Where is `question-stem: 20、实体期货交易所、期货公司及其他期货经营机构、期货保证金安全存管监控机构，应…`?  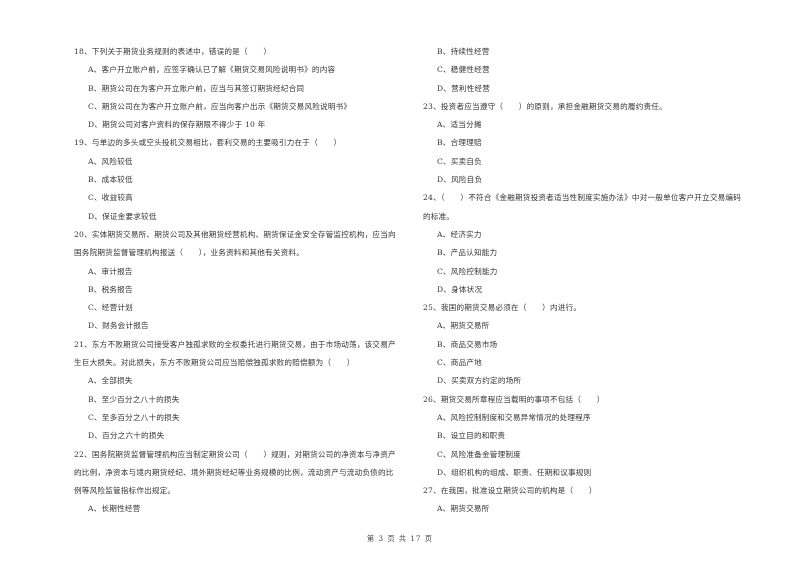 question-stem: 20、实体期货交易所、期货公司及其他期货经营机构、期货保证金安全存管监控机构，应… is located at coordinates (235, 234).